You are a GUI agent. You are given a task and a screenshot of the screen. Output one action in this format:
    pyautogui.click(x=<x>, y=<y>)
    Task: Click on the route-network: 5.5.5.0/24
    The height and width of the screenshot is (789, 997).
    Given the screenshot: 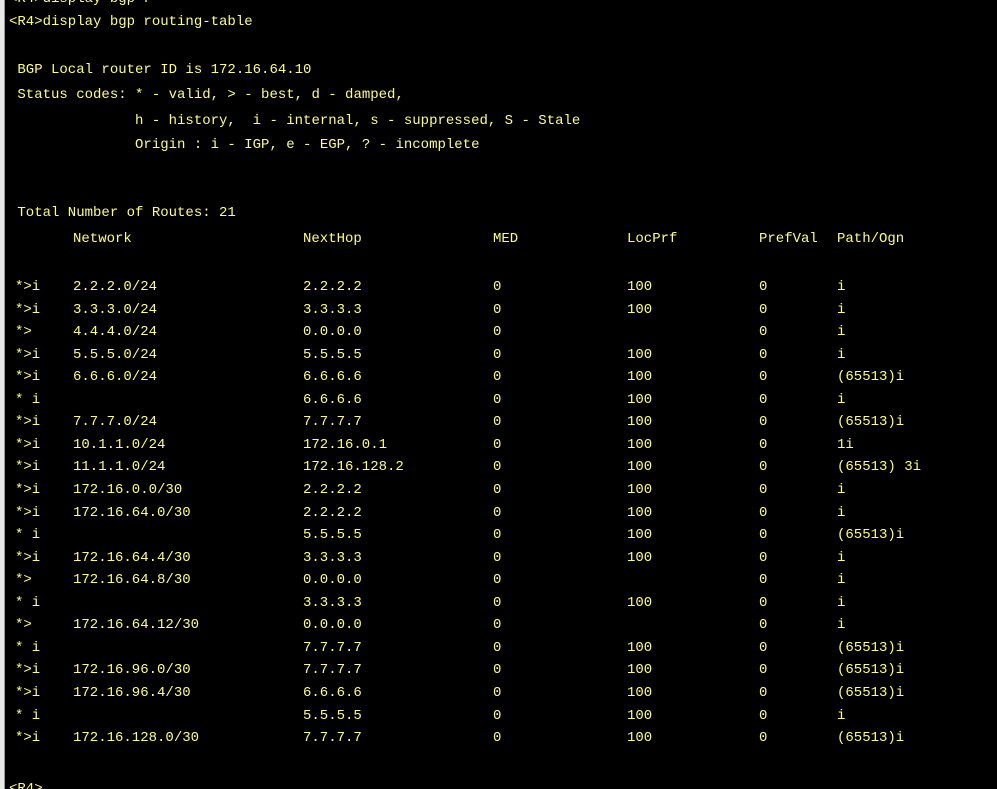 What is the action you would take?
    pyautogui.click(x=115, y=354)
    